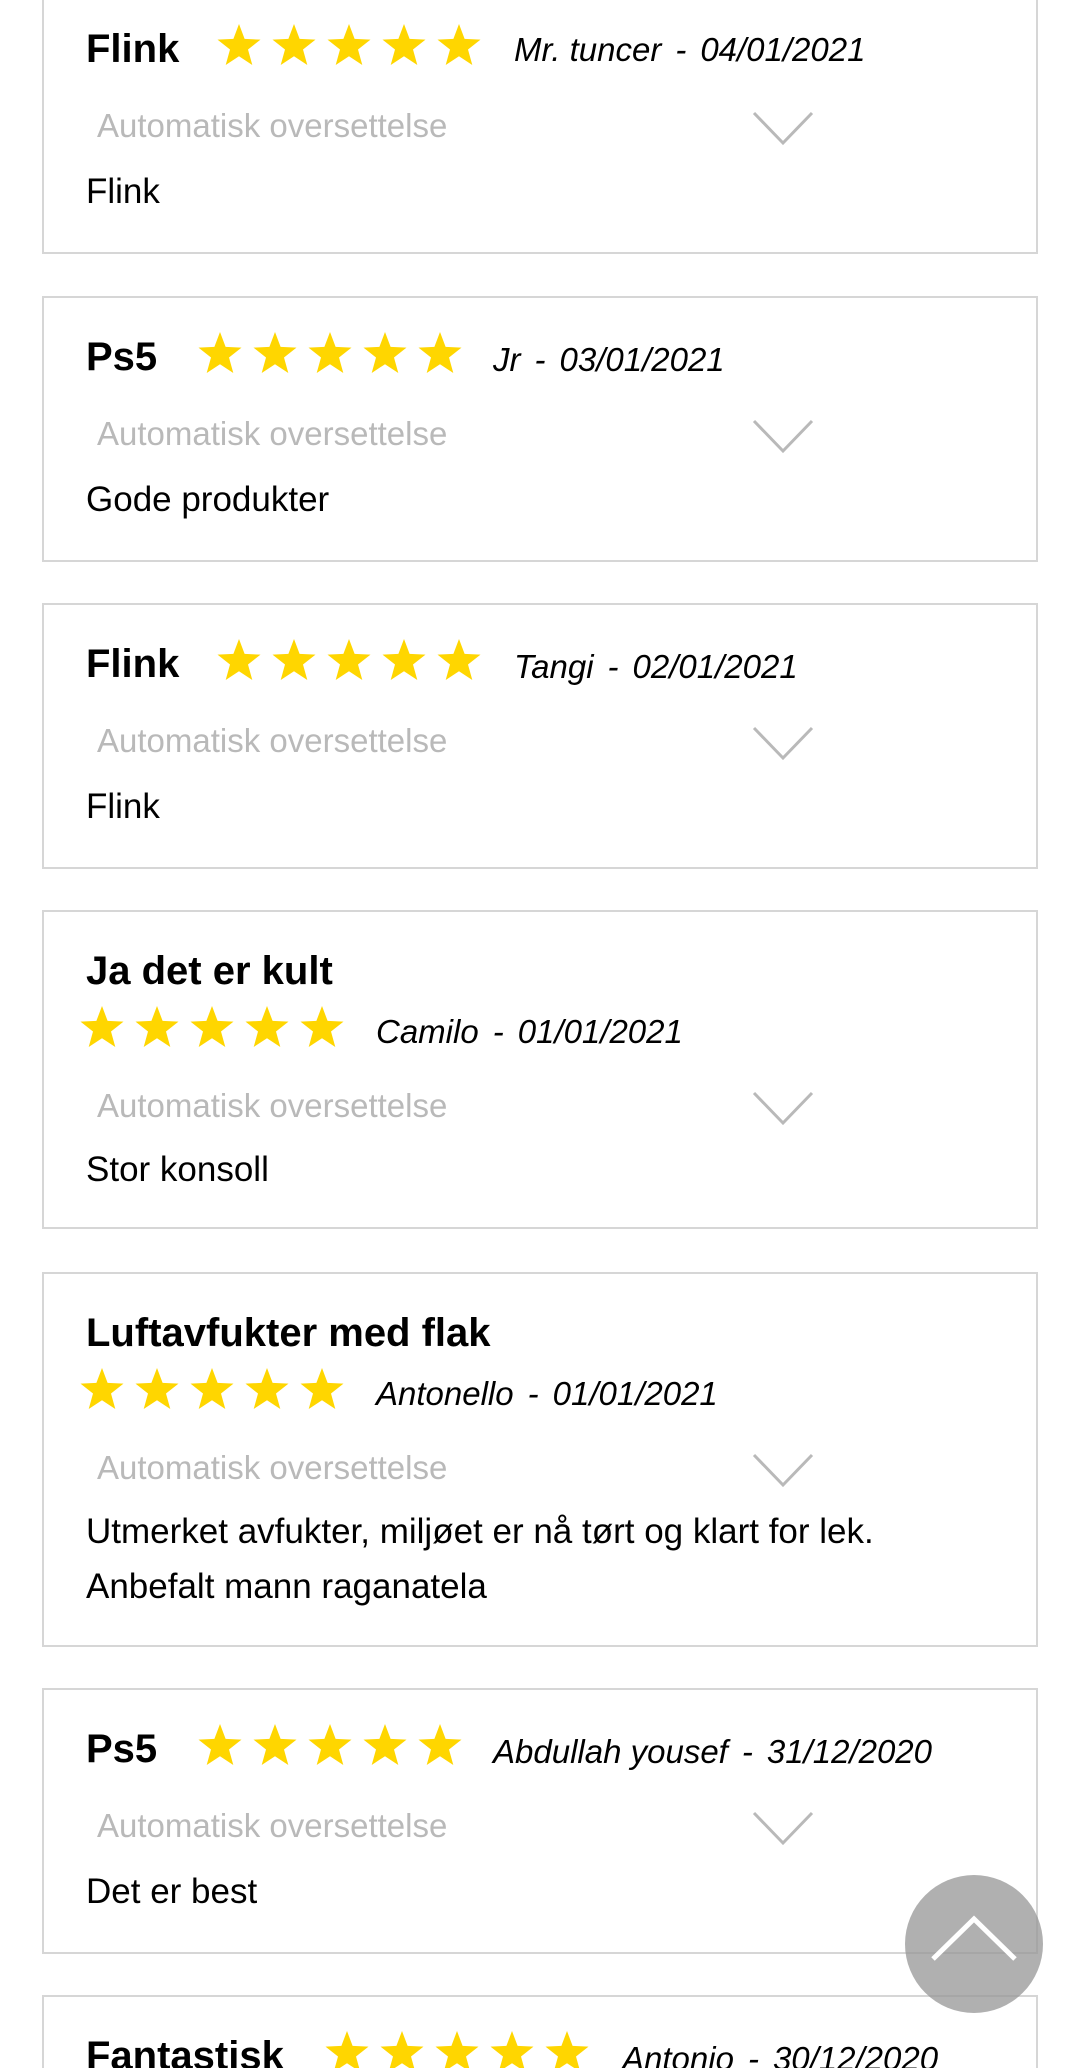  I want to click on review-text: Stor konsoll, so click(177, 1169).